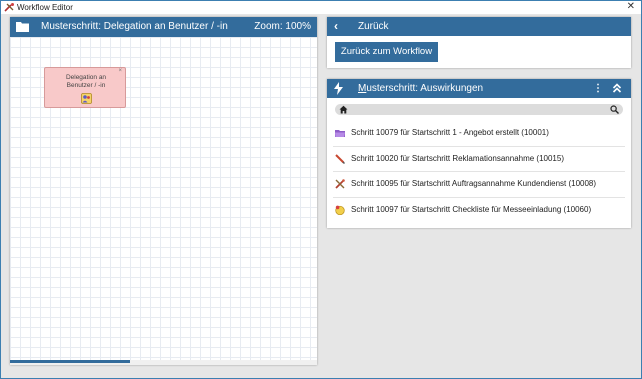 The height and width of the screenshot is (379, 642). I want to click on user-task-icon, so click(86, 98).